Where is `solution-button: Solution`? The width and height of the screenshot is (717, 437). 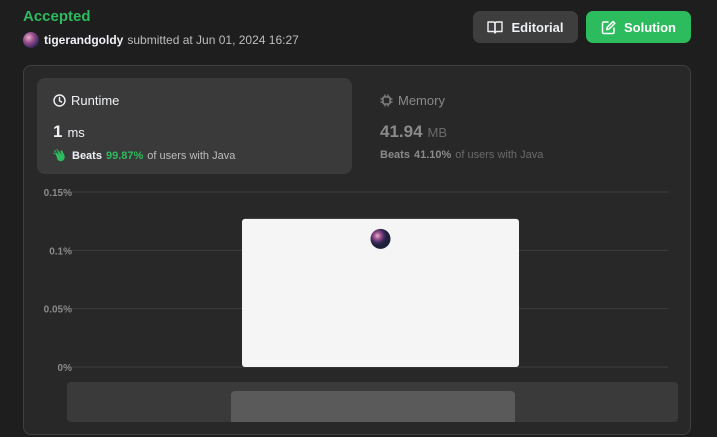 solution-button: Solution is located at coordinates (638, 27).